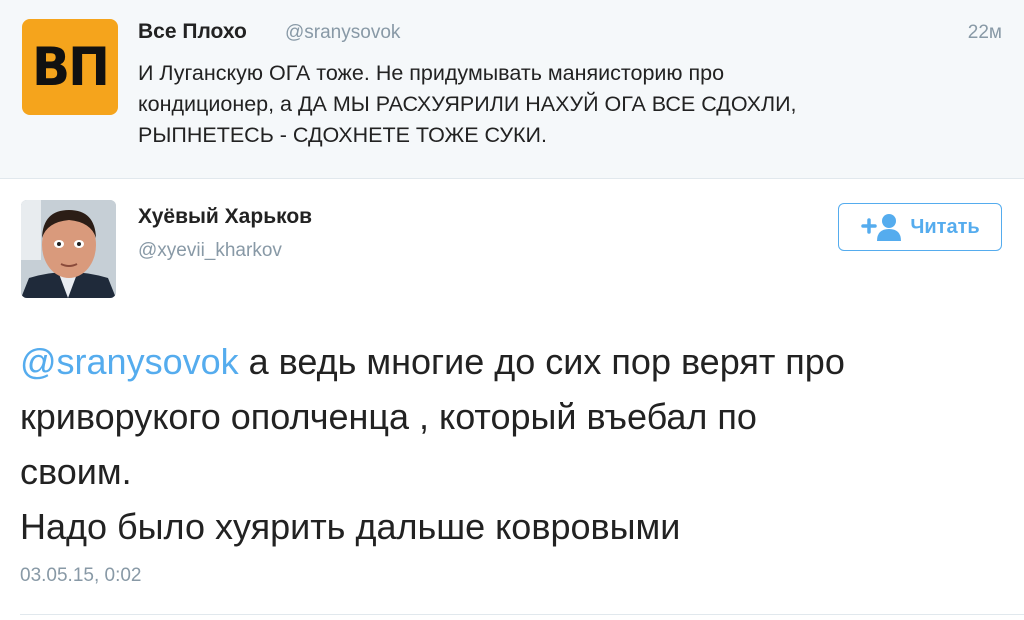  I want to click on add-user-icon, so click(881, 227).